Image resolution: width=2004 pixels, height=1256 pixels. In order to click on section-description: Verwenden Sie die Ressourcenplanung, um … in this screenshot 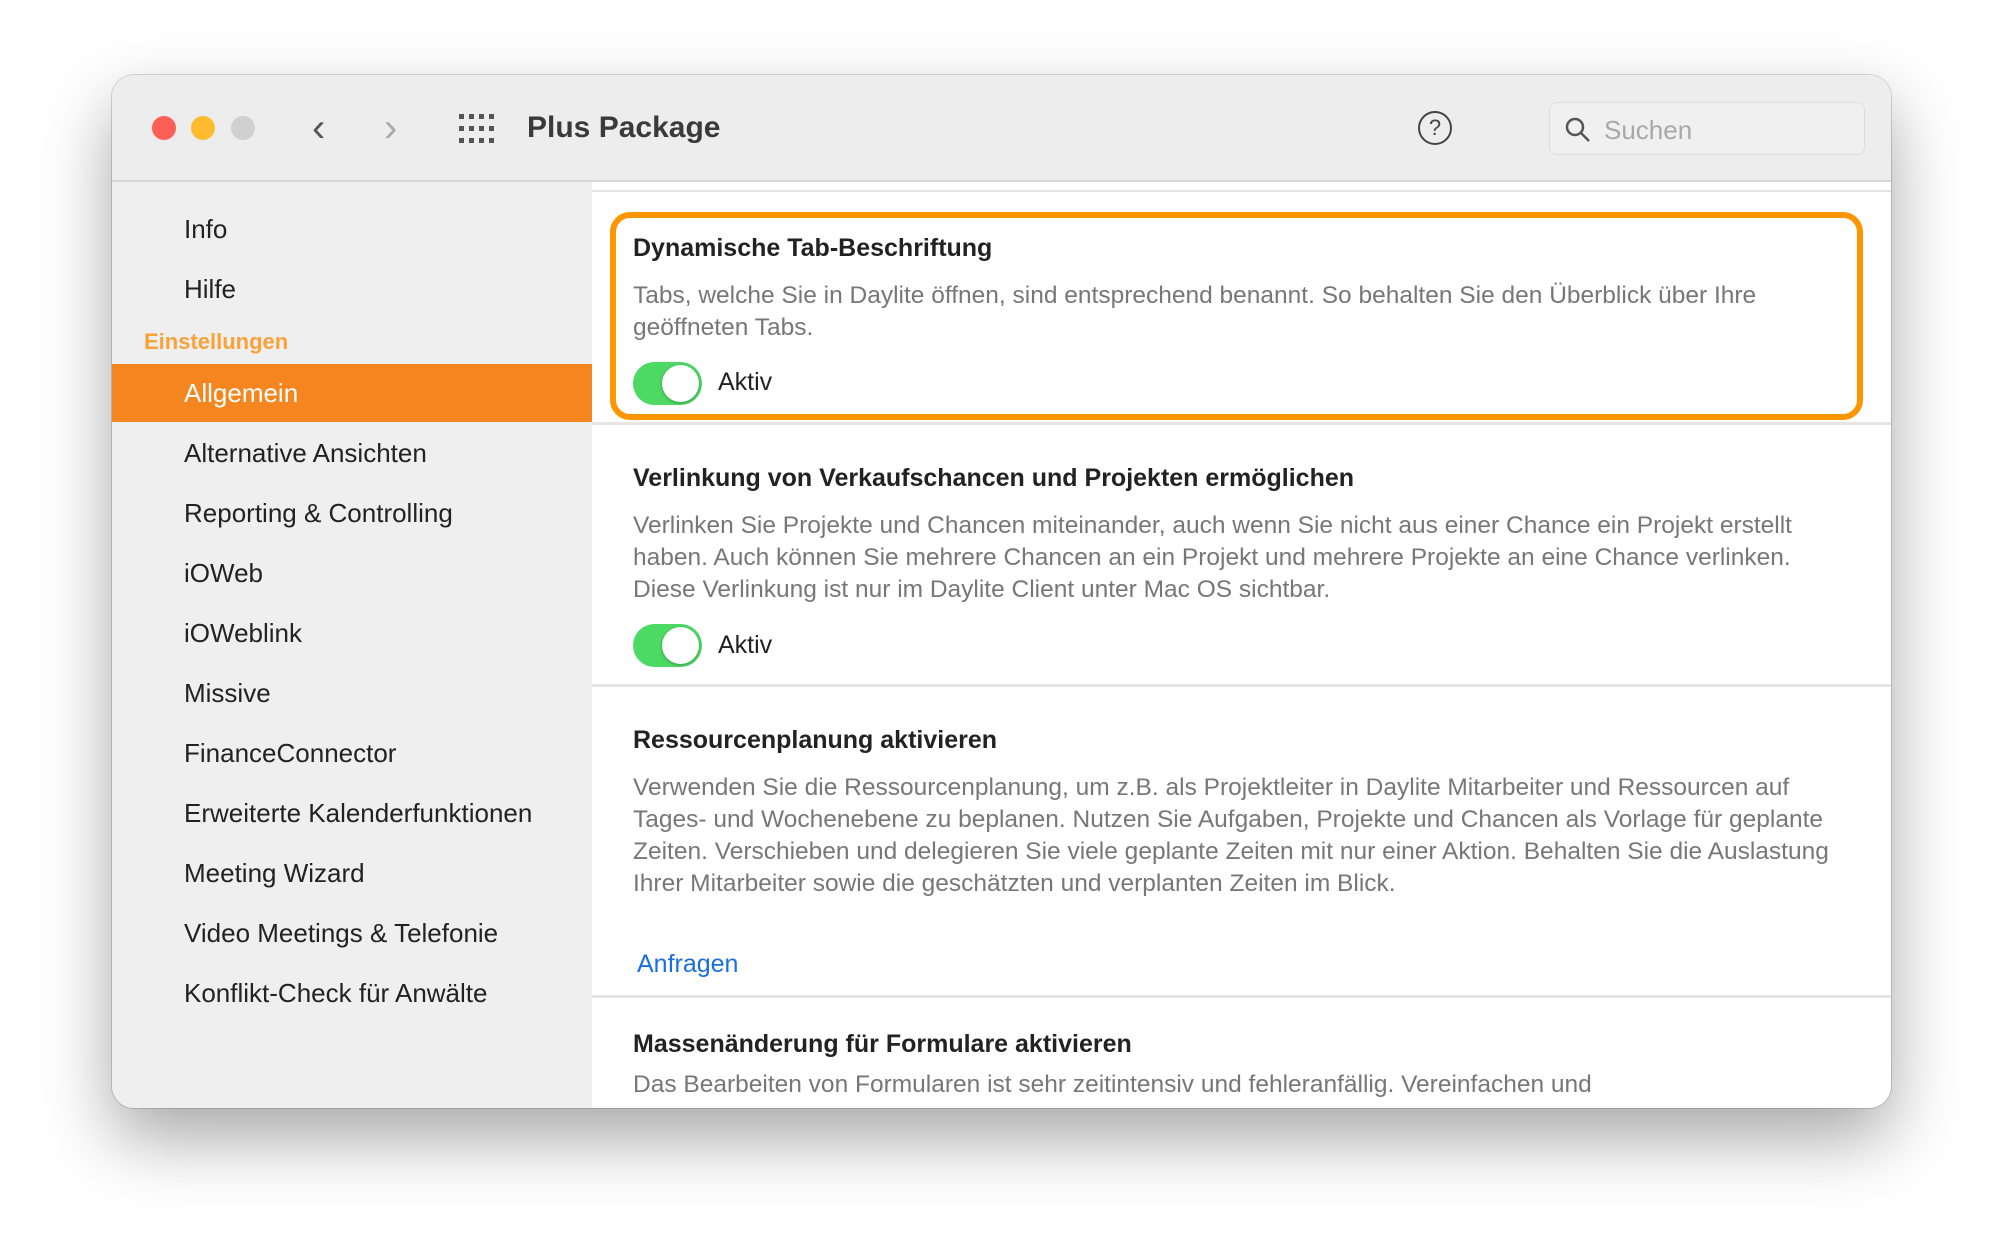, I will do `click(1231, 835)`.